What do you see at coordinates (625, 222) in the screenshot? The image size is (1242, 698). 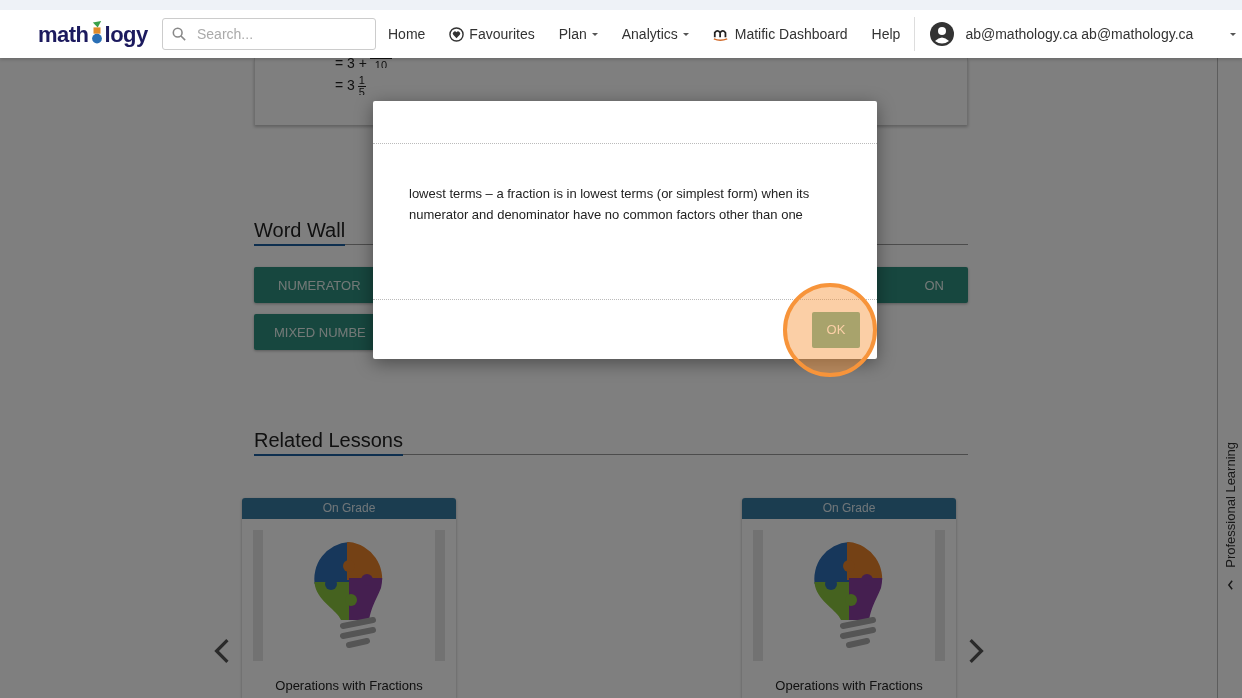 I see `dialog-text: lowest terms – a fraction is in lowest terms (or simplest form) when its numerator and denominator have no common factors other than one` at bounding box center [625, 222].